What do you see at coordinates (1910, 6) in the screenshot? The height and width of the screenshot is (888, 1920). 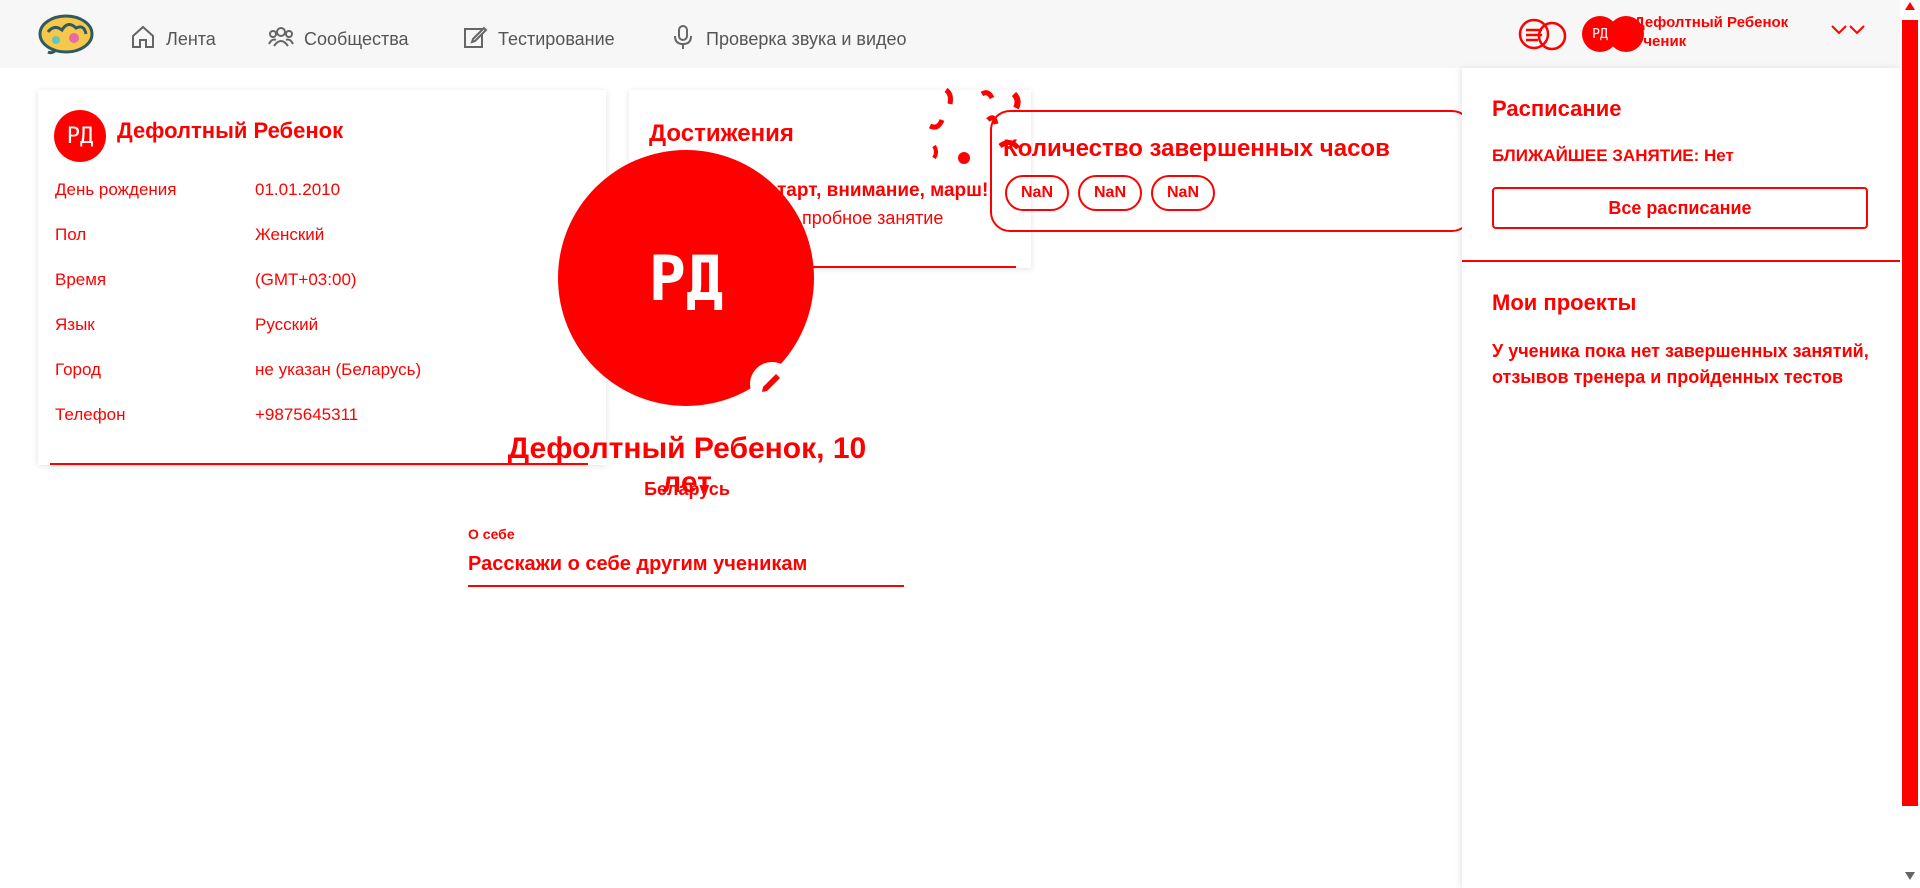 I see `scroll-up-icon` at bounding box center [1910, 6].